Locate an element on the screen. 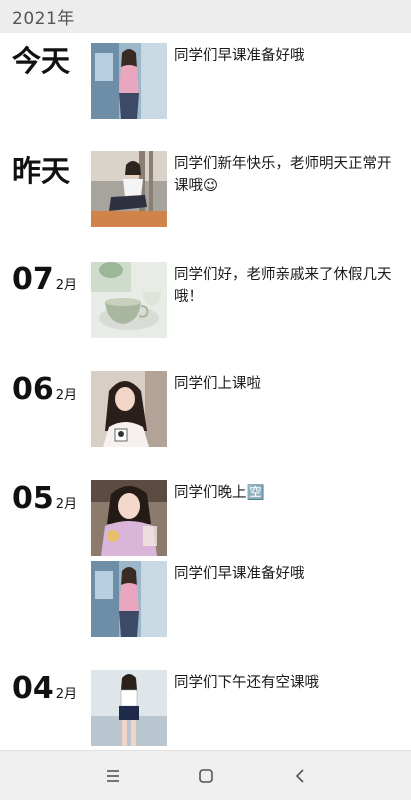 The height and width of the screenshot is (800, 411). date-day: 06 is located at coordinates (33, 389).